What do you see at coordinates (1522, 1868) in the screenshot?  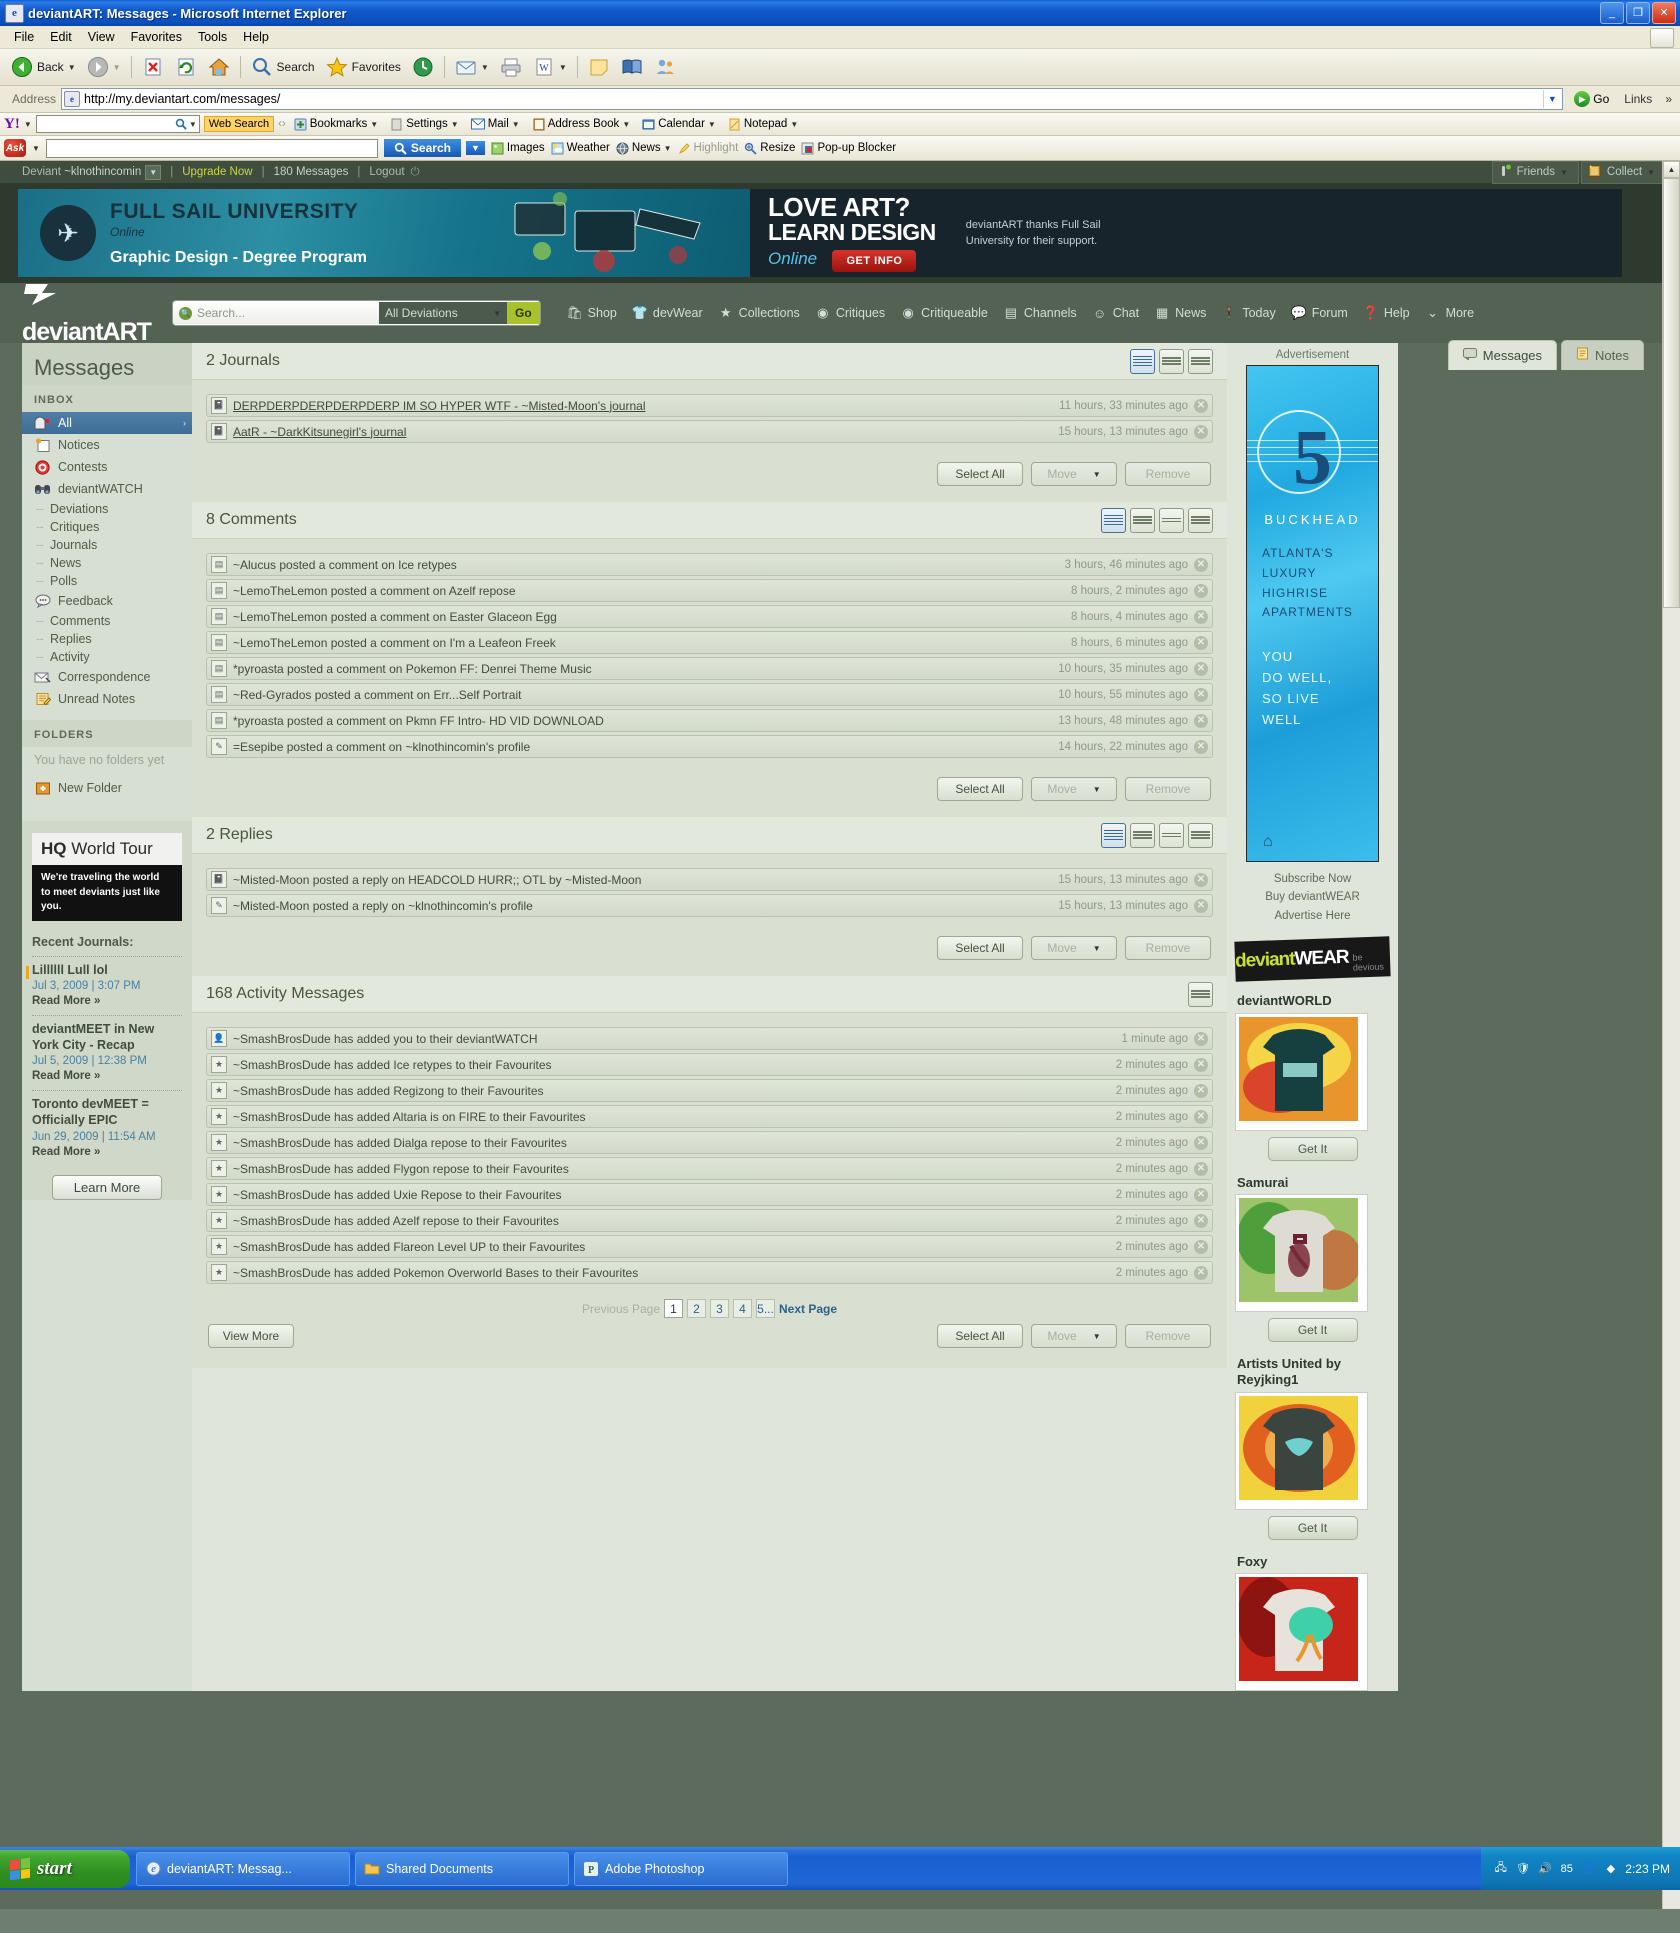 I see `tray-shield-icon: 🛡` at bounding box center [1522, 1868].